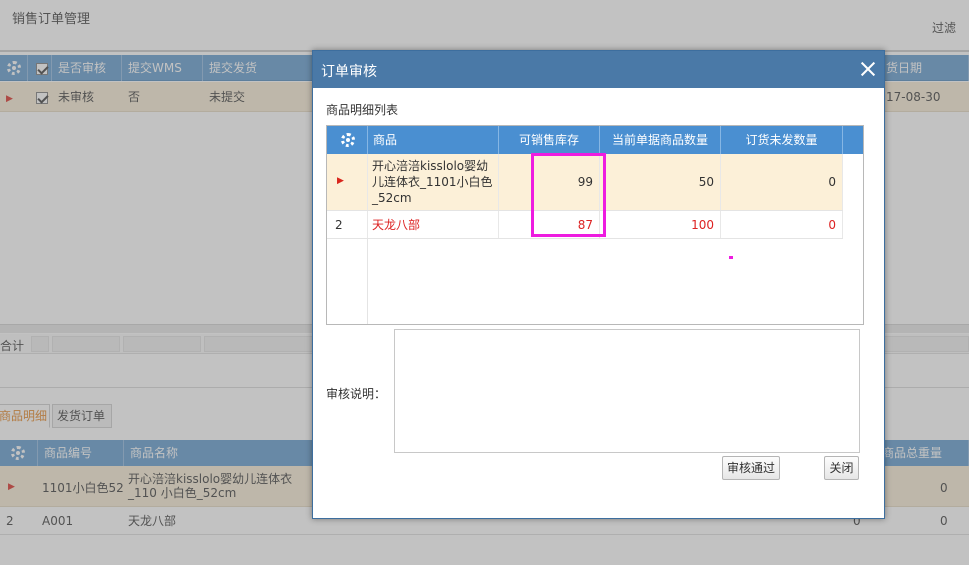  Describe the element at coordinates (751, 468) in the screenshot. I see `approve-button: 审核通过` at that location.